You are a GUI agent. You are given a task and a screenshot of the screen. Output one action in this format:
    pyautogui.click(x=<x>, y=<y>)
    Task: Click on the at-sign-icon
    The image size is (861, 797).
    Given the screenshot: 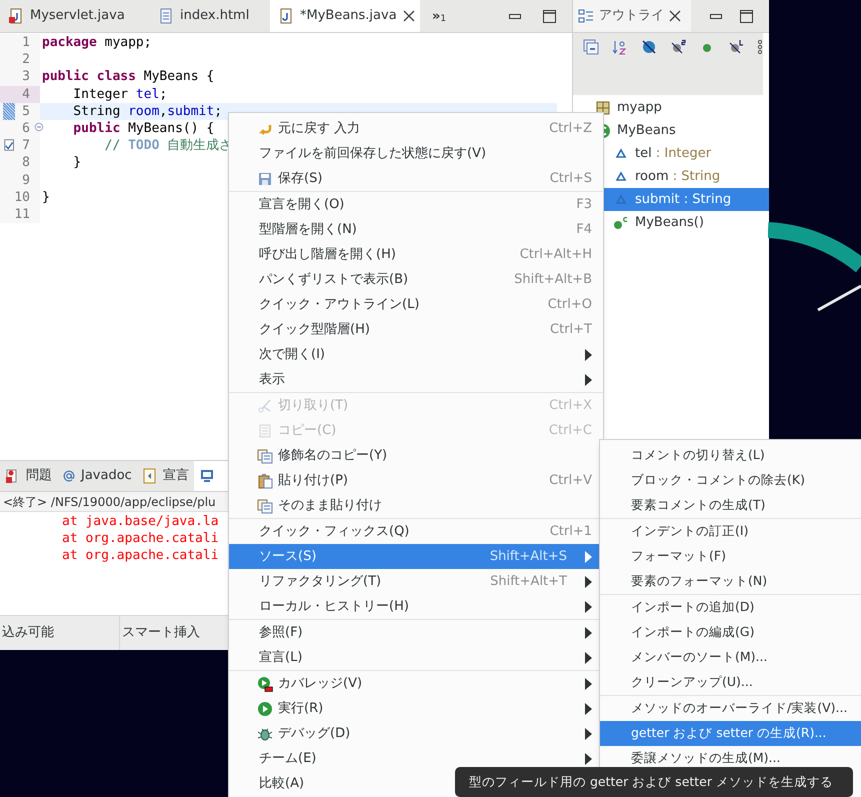 What is the action you would take?
    pyautogui.click(x=69, y=476)
    